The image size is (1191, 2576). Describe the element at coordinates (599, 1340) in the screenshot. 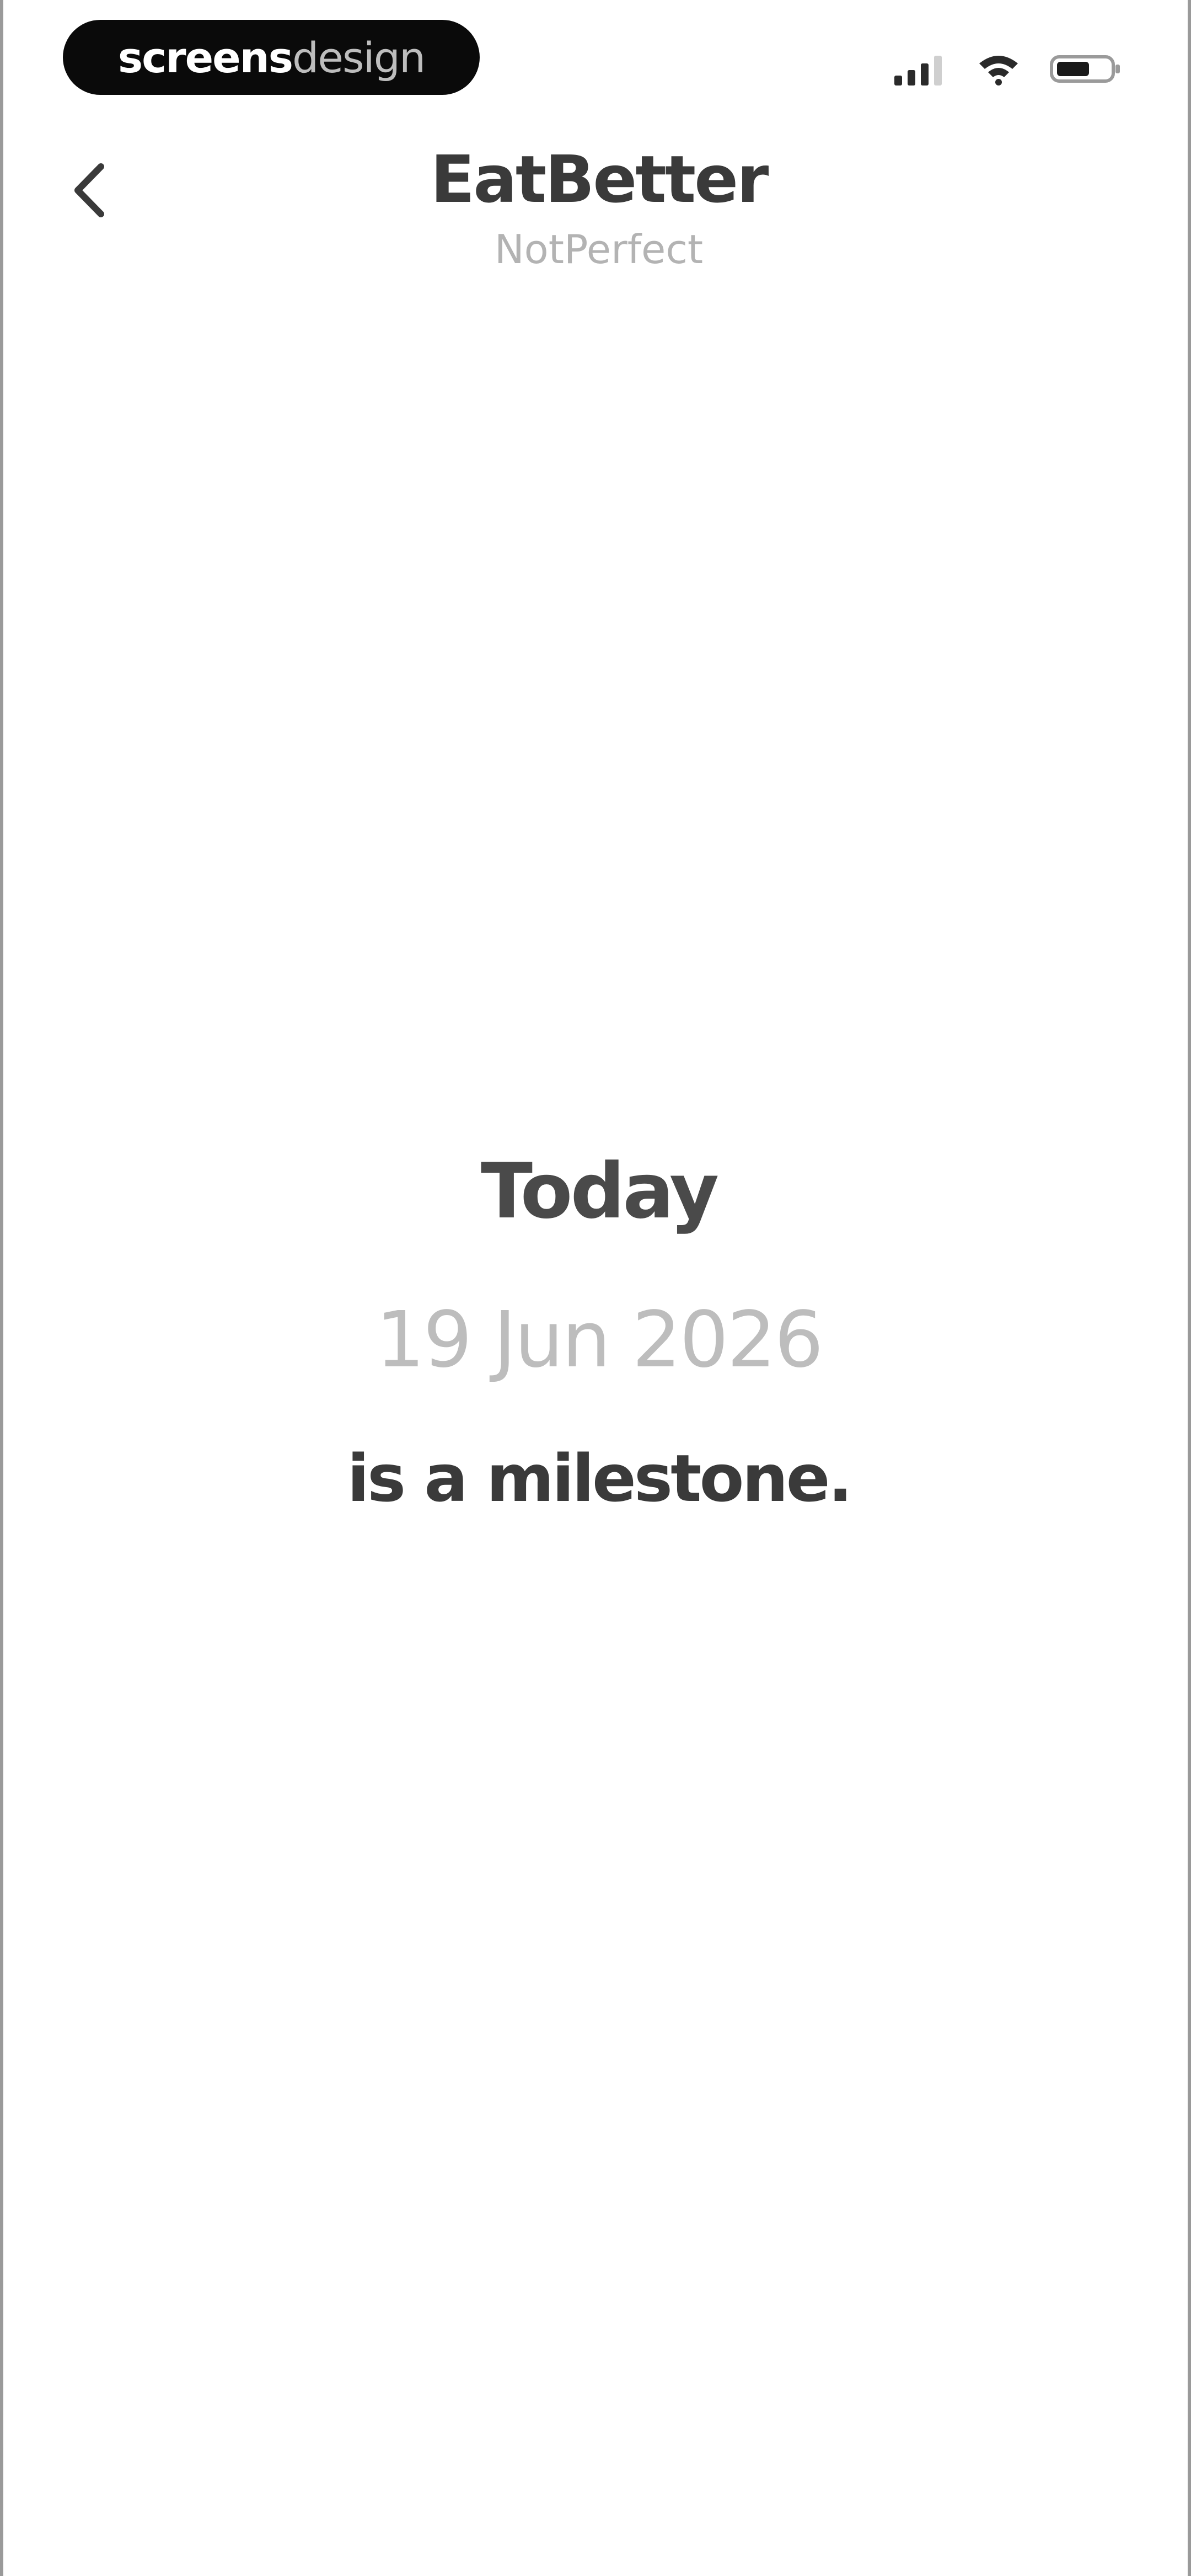

I see `milestone-date: 19 Jun 2026` at that location.